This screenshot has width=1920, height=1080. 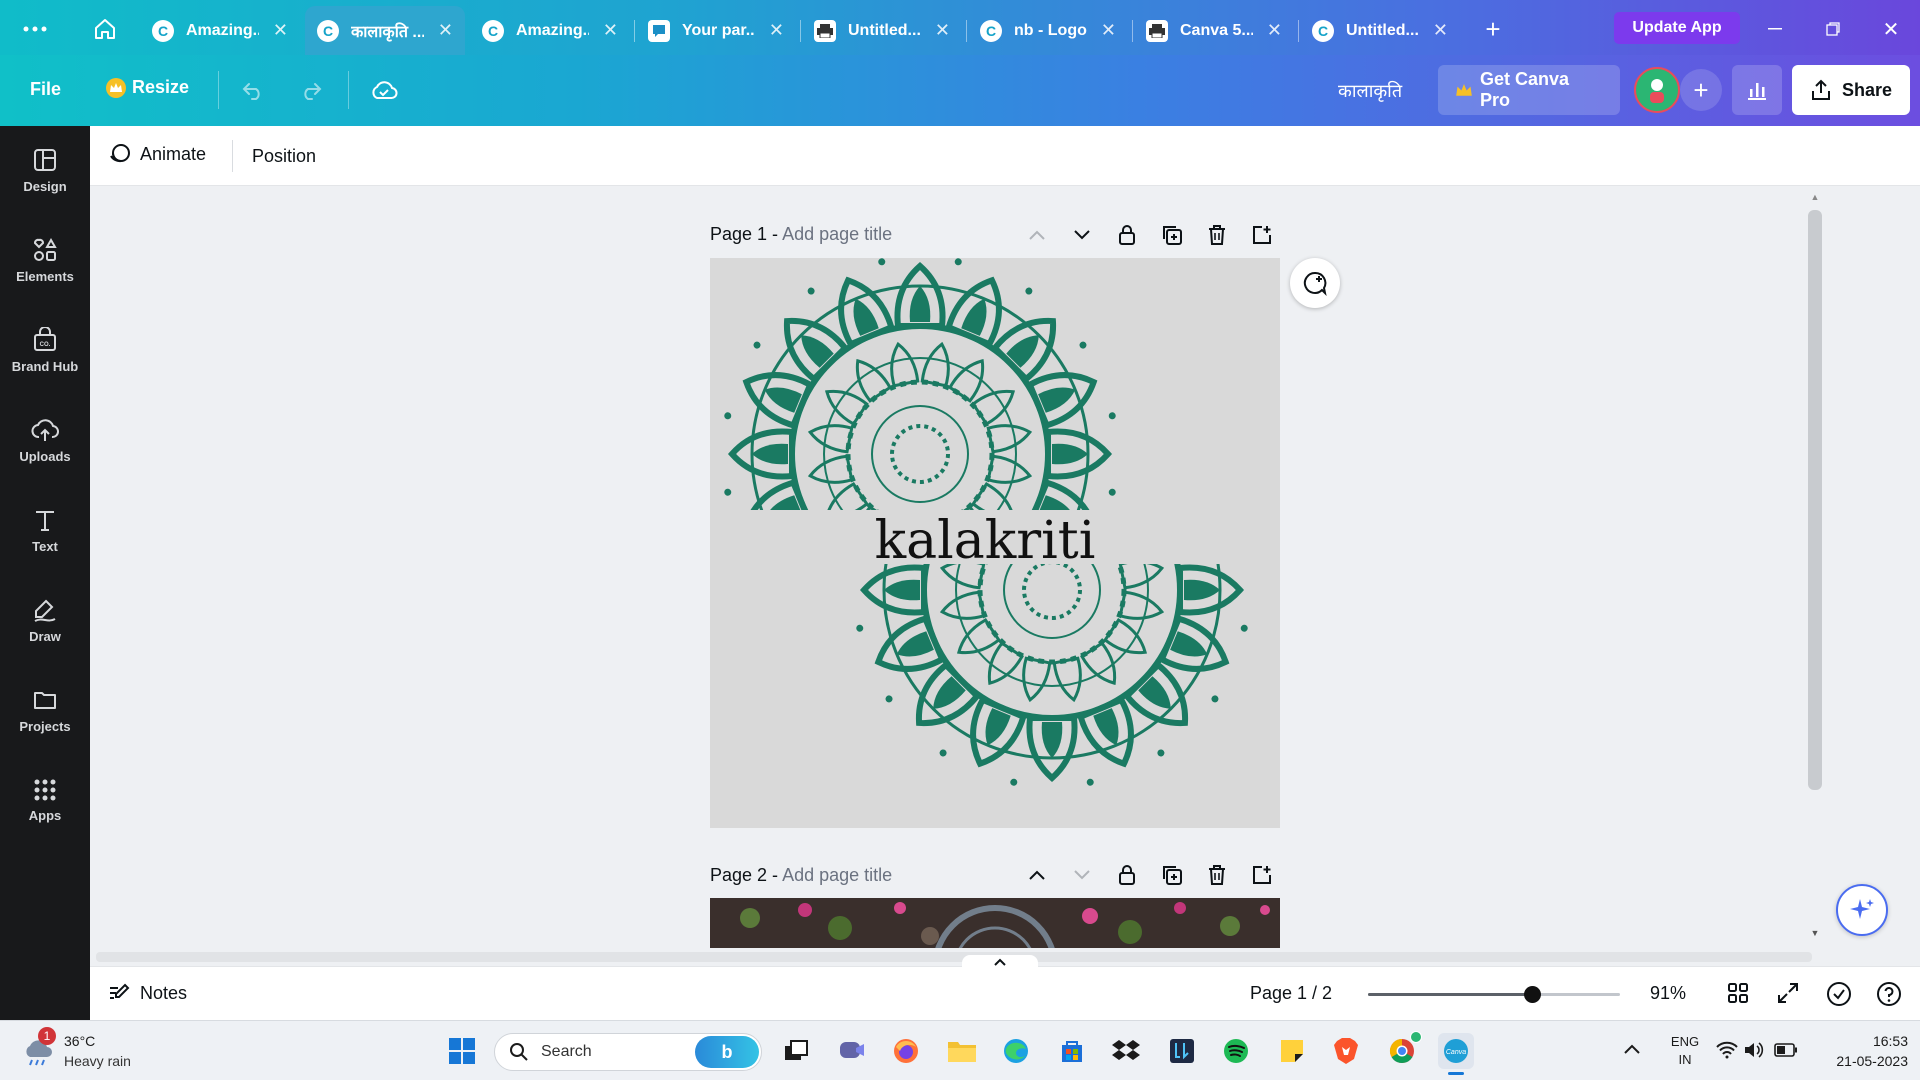 I want to click on position-button: Position, so click(x=284, y=156).